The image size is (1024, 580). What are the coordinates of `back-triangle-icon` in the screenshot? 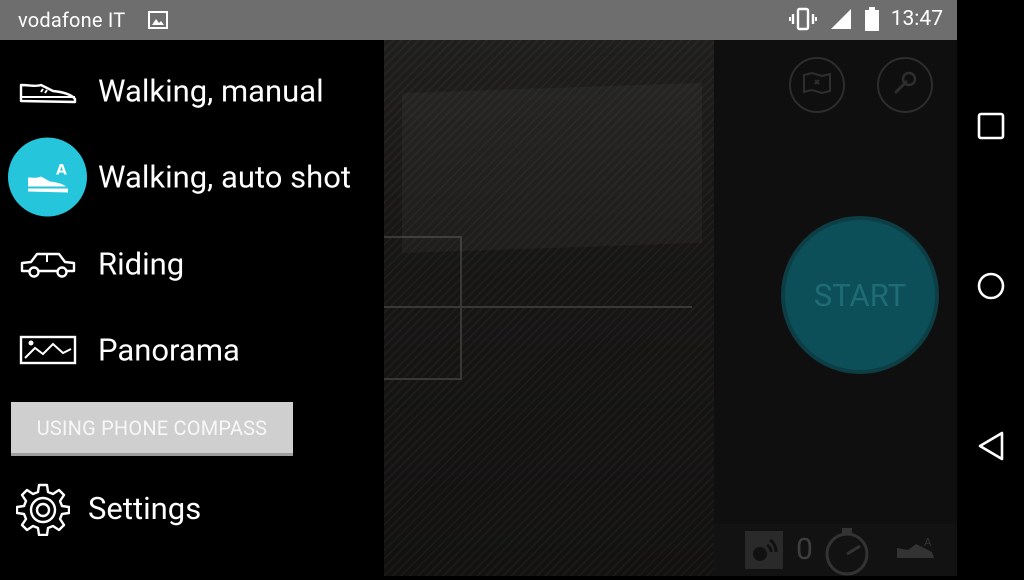 It's located at (991, 448).